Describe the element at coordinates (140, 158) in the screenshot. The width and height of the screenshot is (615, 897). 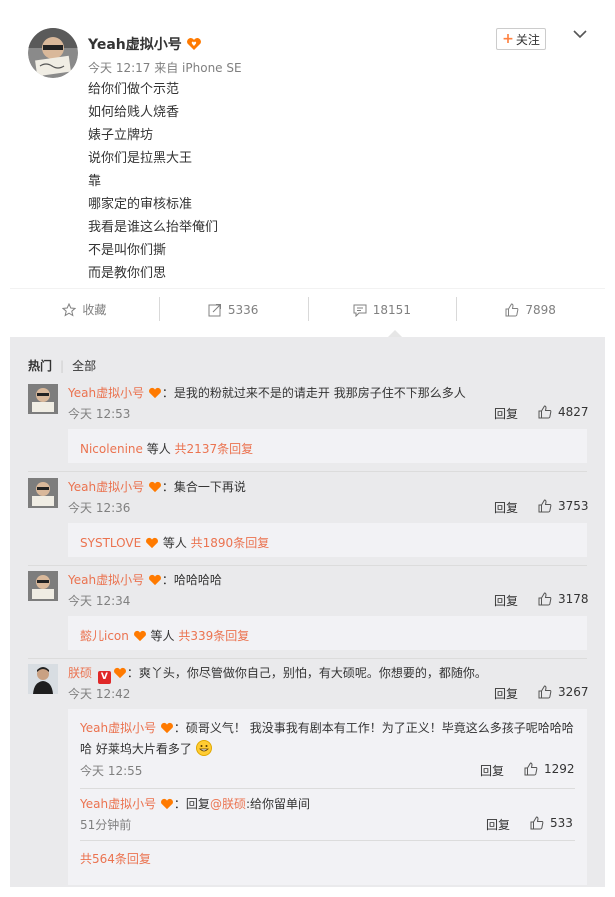
I see `post-line: 说你们是拉黑大王` at that location.